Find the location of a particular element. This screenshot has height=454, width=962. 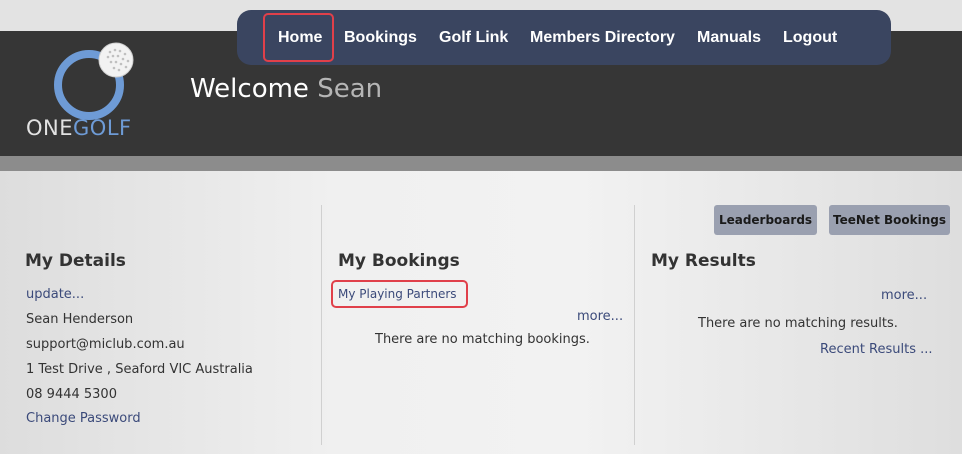

member-email: support@miclub.com.au is located at coordinates (105, 344).